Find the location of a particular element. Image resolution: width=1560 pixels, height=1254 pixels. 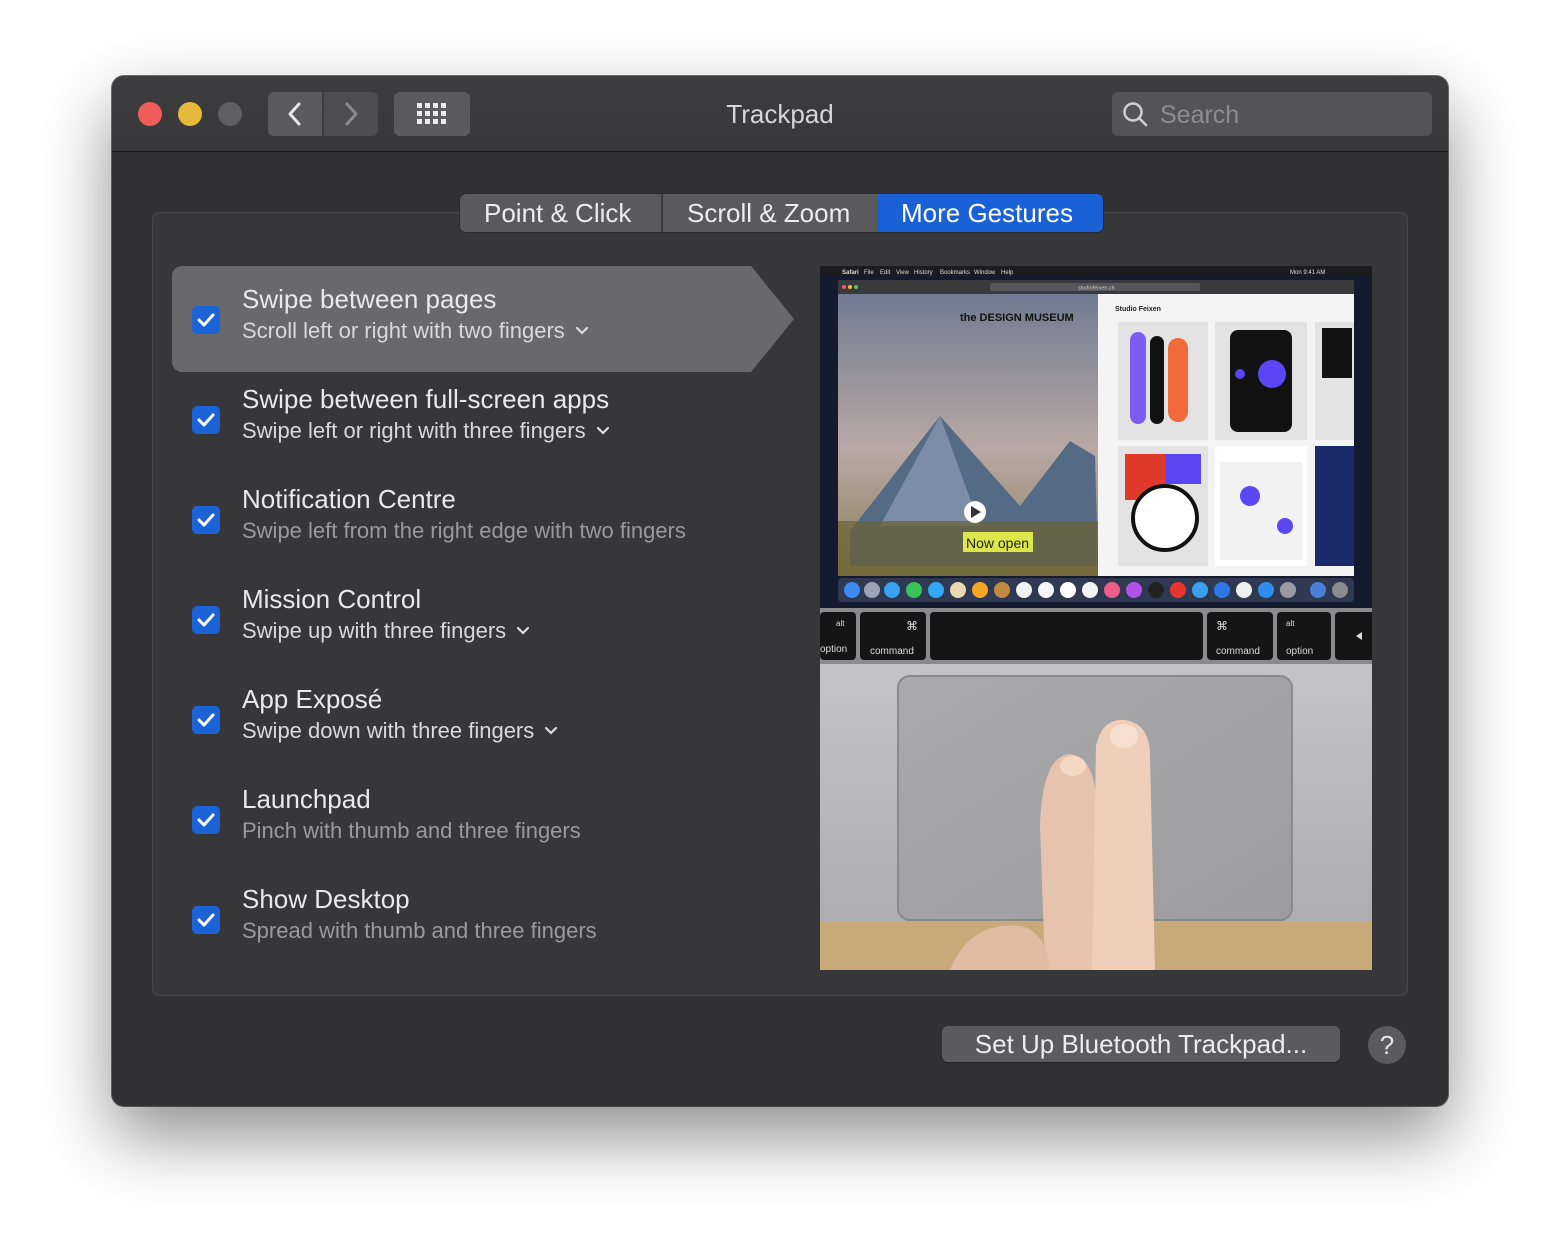

grid-icon is located at coordinates (431, 113).